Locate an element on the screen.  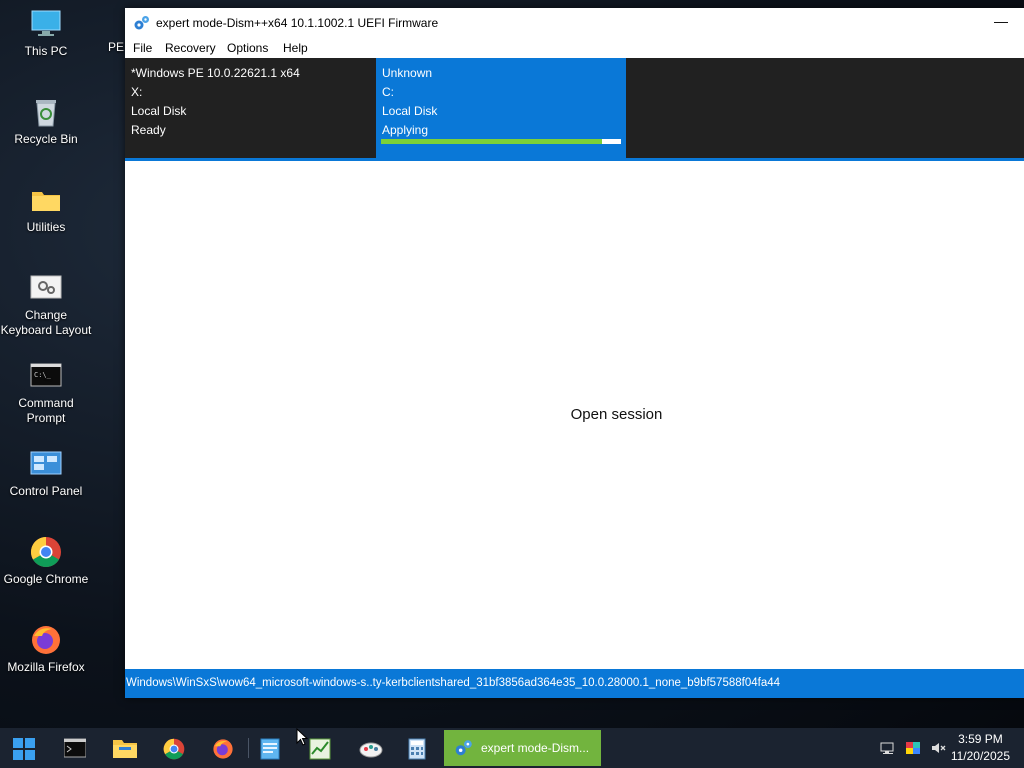
recycle-bin-icon is located at coordinates (46, 113).